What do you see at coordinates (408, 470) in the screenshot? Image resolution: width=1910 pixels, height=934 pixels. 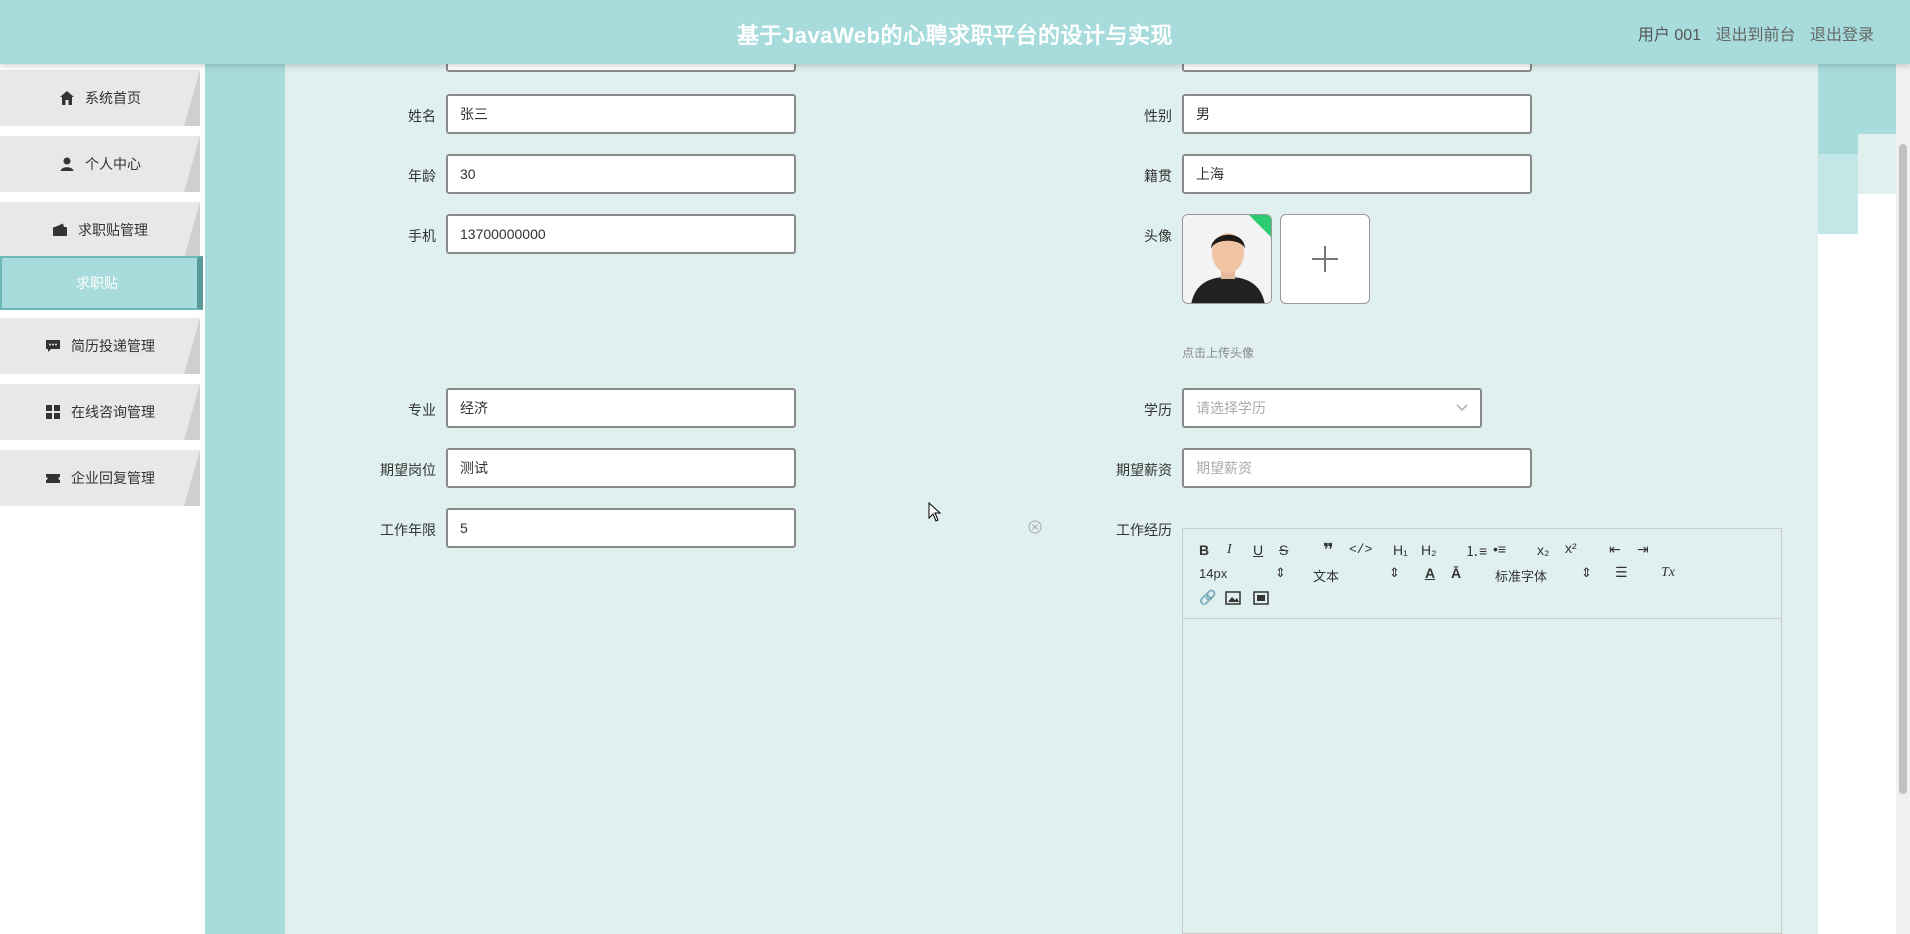 I see `position-label: 期望岗位` at bounding box center [408, 470].